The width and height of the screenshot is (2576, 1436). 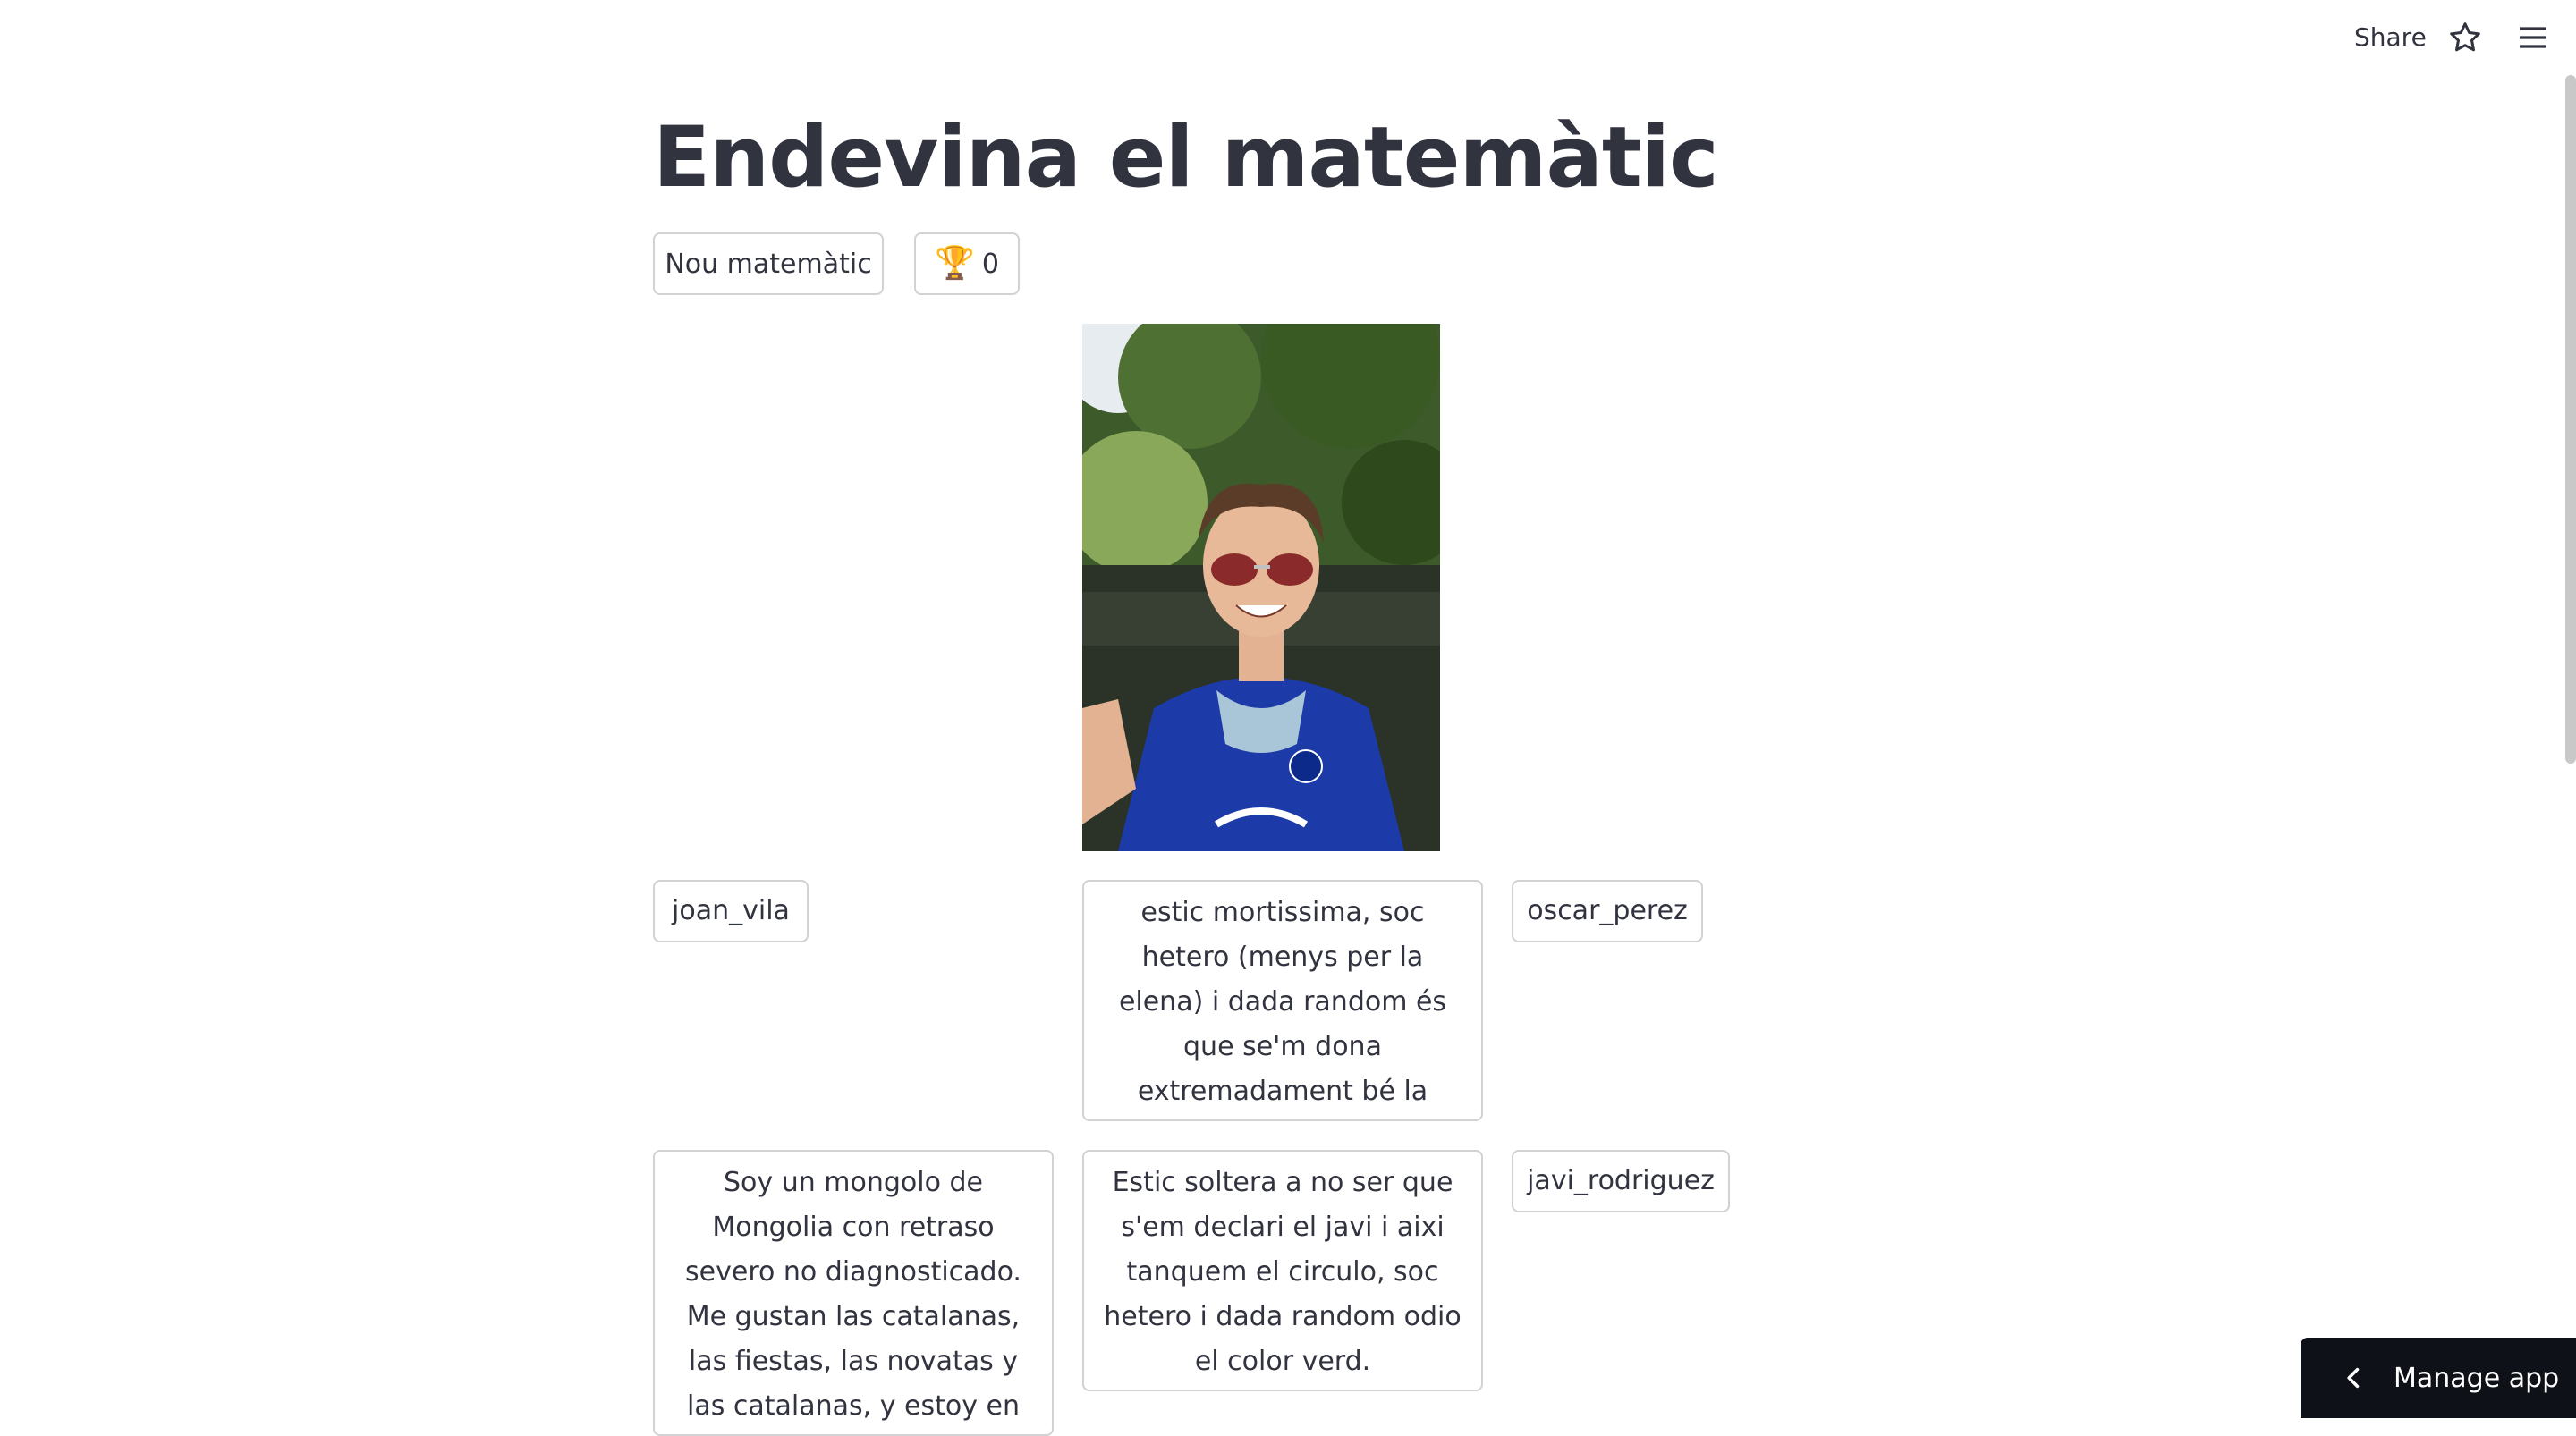 What do you see at coordinates (2465, 37) in the screenshot?
I see `star-icon` at bounding box center [2465, 37].